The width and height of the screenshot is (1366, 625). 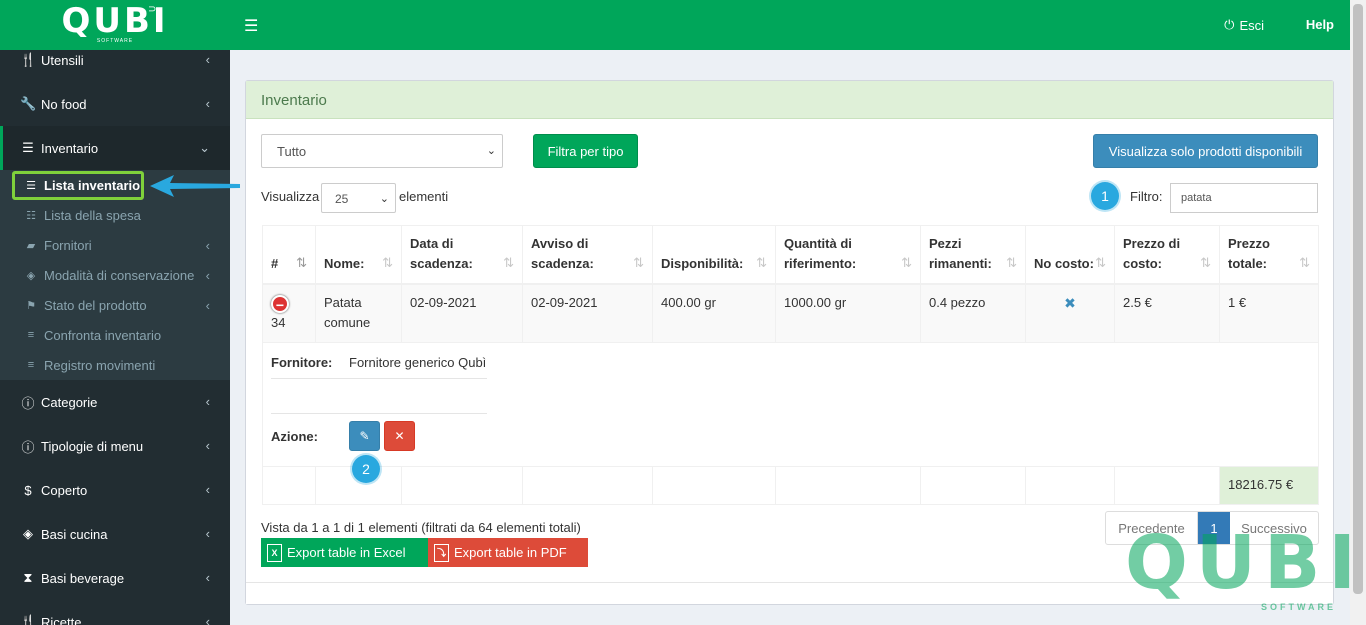 I want to click on sidebar-item-label: Basi beverage, so click(x=83, y=578).